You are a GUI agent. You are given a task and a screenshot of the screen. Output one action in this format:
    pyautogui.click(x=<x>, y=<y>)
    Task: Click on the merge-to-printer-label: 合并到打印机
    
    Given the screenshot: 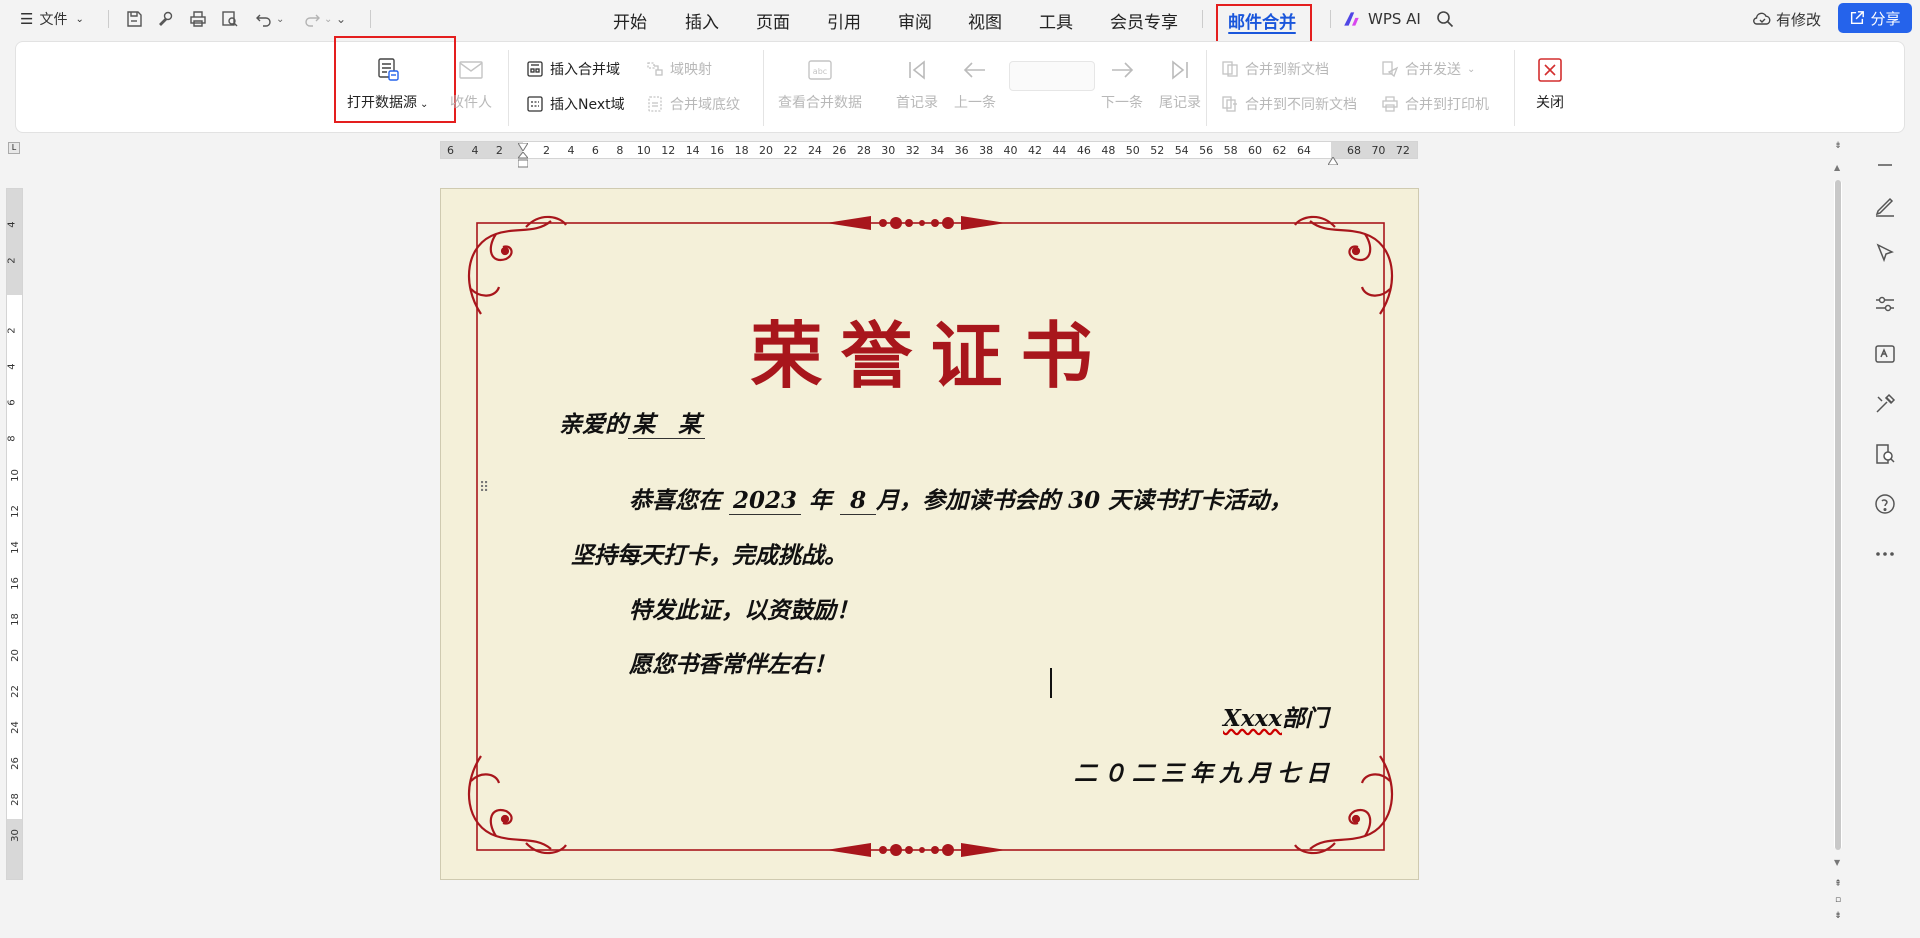 What is the action you would take?
    pyautogui.click(x=1447, y=105)
    